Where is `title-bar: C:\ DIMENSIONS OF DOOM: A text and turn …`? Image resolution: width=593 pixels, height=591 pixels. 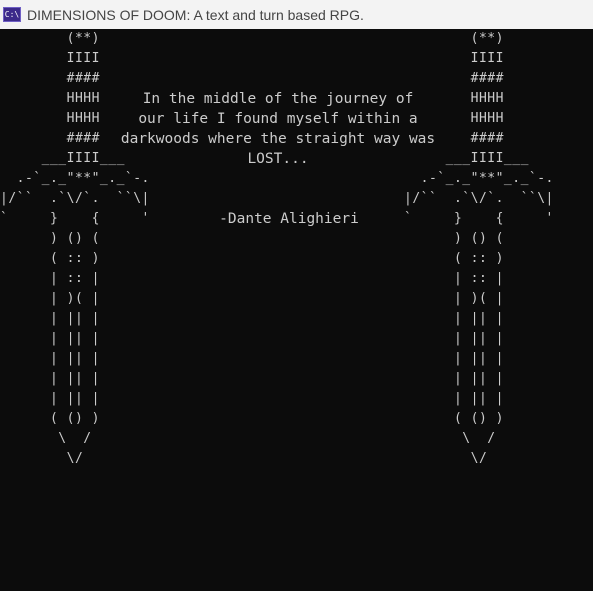 title-bar: C:\ DIMENSIONS OF DOOM: A text and turn … is located at coordinates (296, 14).